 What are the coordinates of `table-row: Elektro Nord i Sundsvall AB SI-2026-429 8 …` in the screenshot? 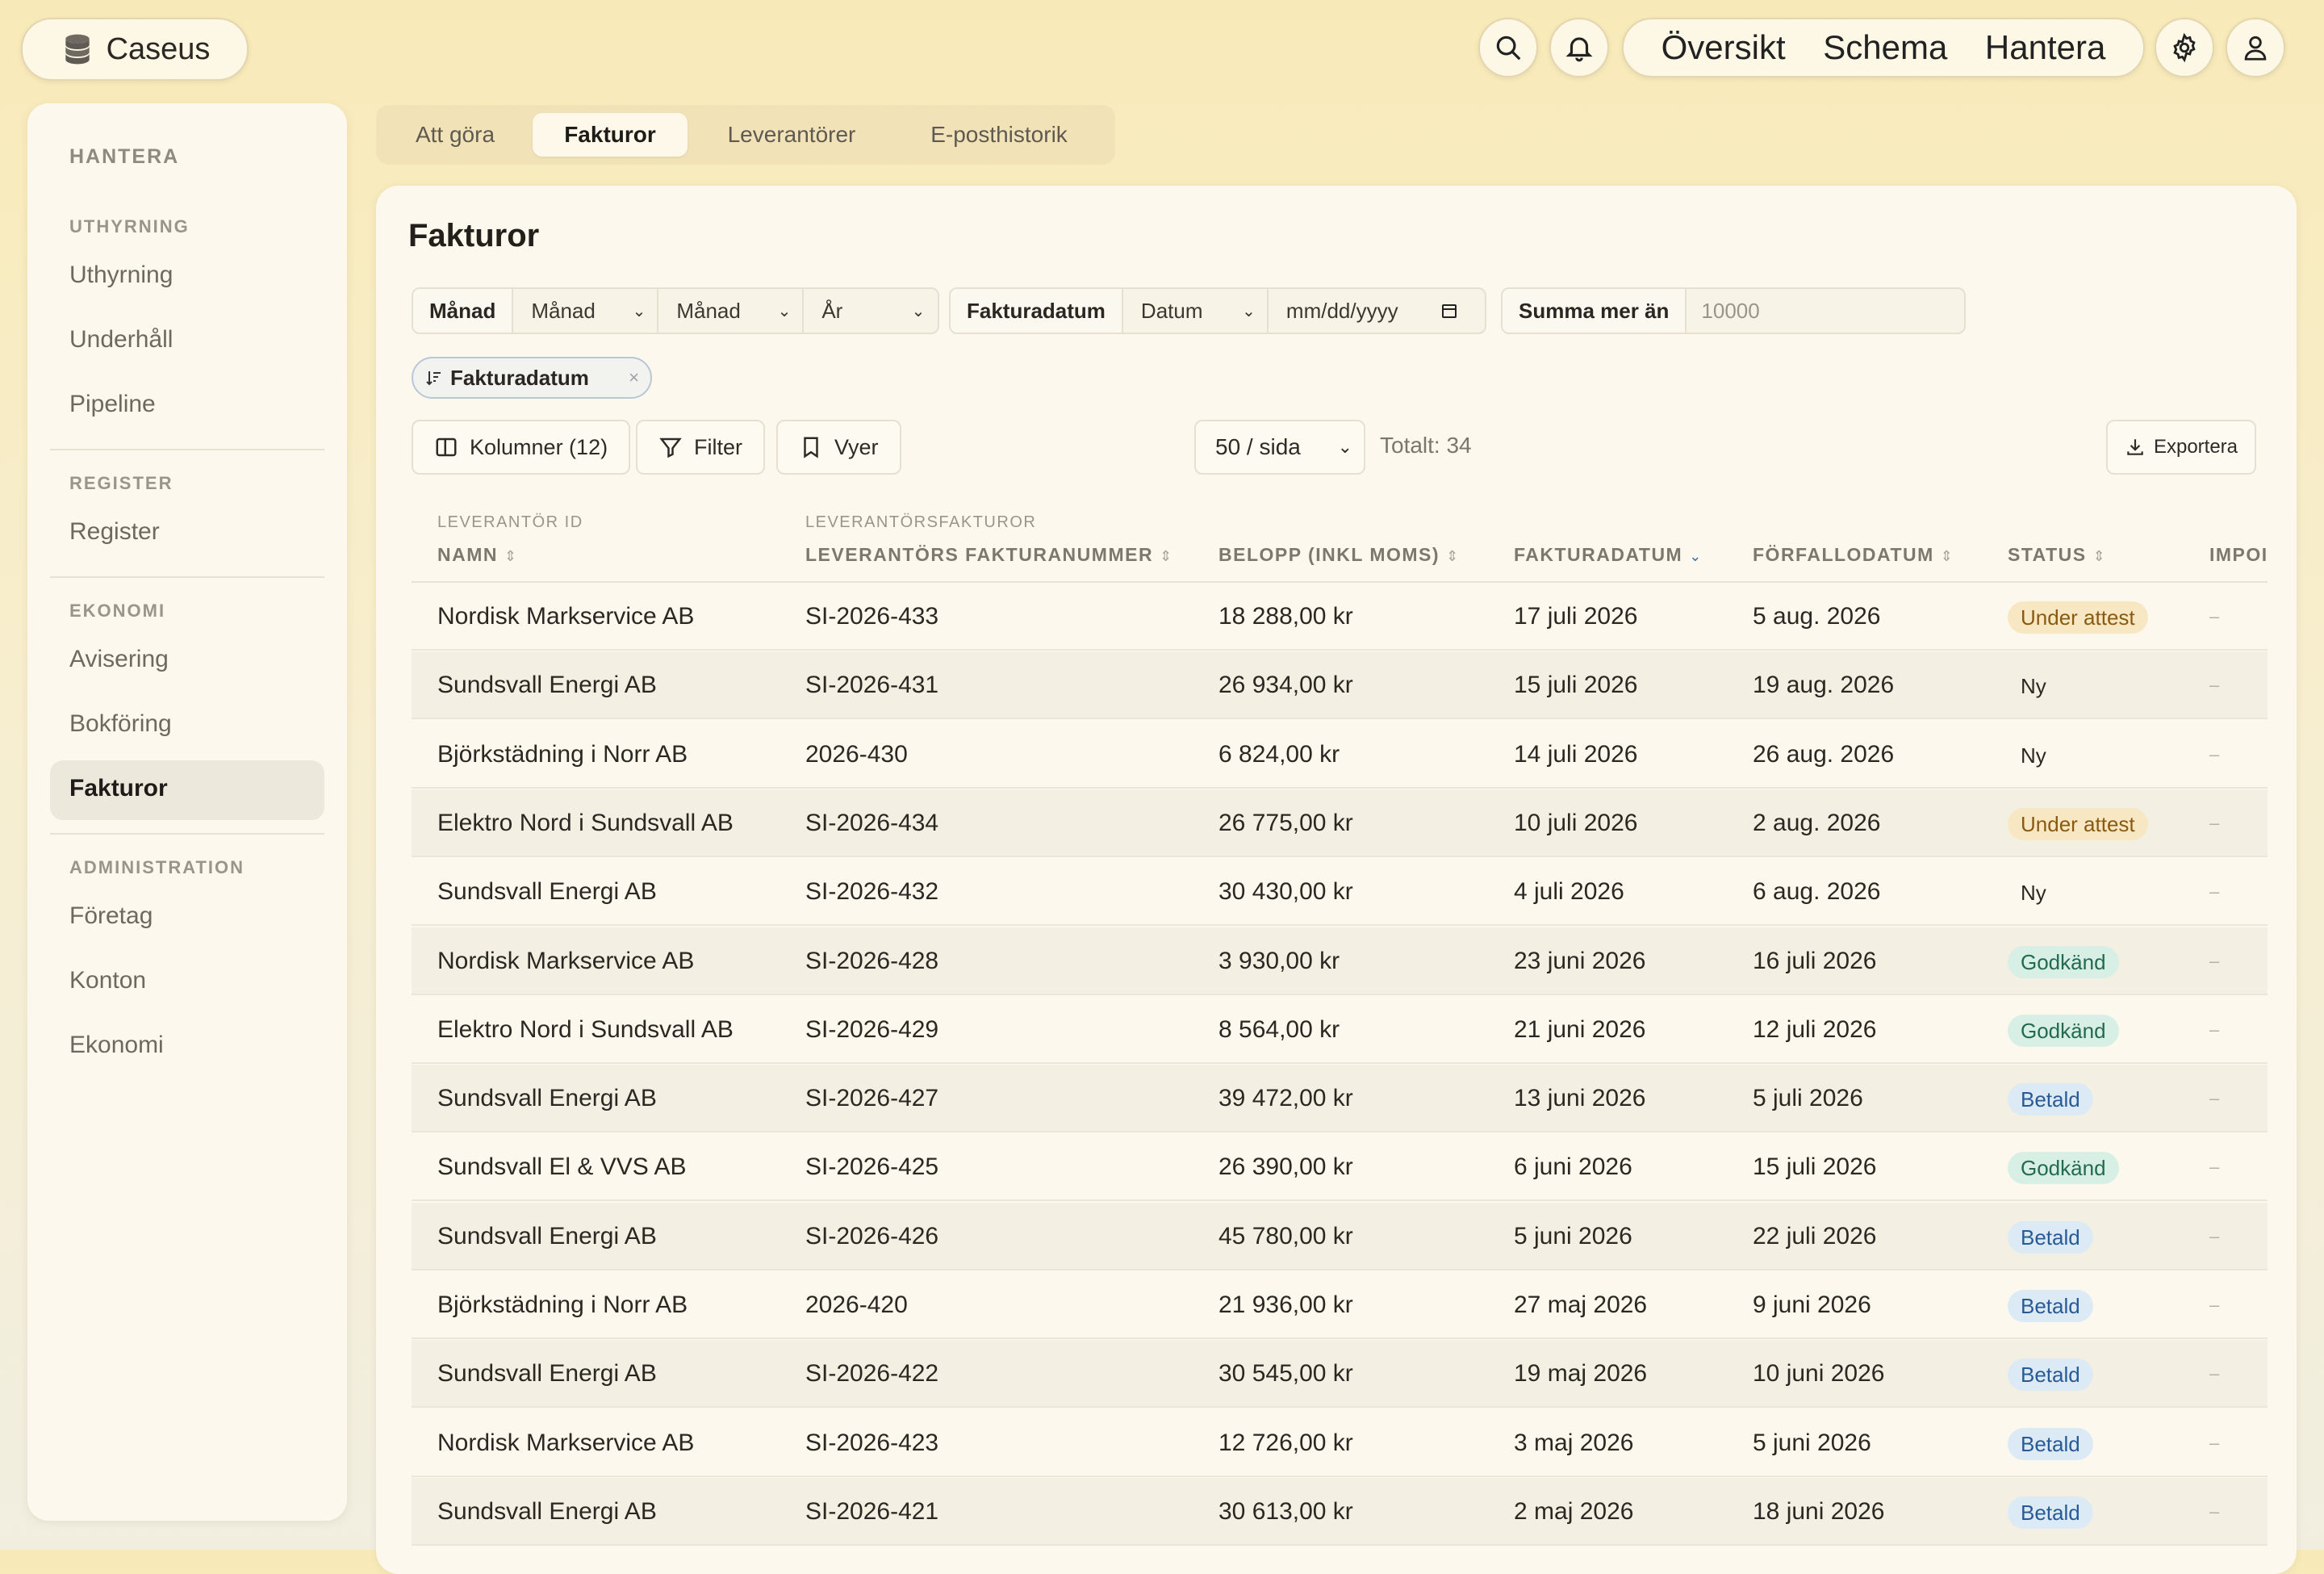 It's located at (1340, 1030).